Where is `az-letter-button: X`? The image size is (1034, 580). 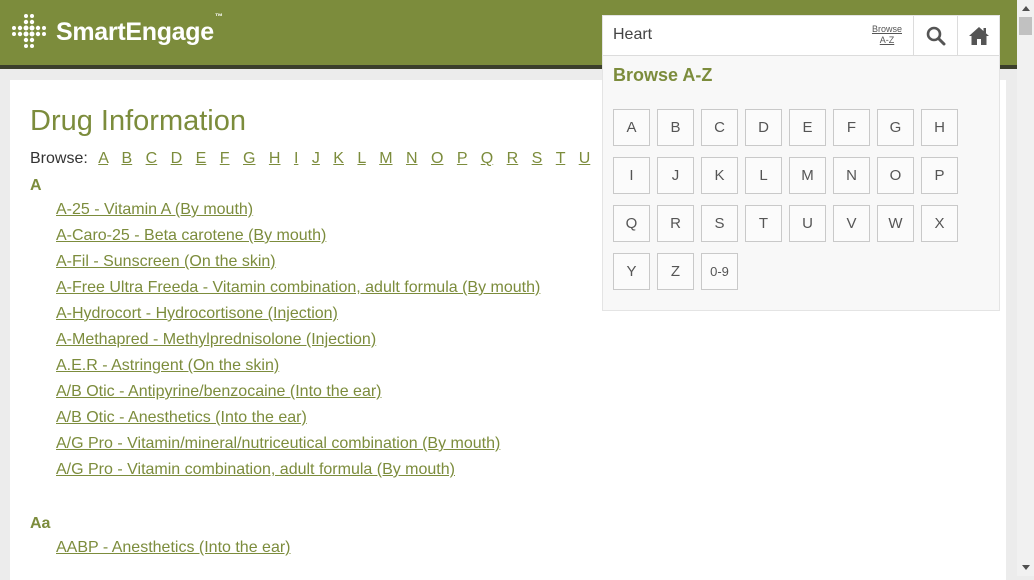
az-letter-button: X is located at coordinates (939, 223).